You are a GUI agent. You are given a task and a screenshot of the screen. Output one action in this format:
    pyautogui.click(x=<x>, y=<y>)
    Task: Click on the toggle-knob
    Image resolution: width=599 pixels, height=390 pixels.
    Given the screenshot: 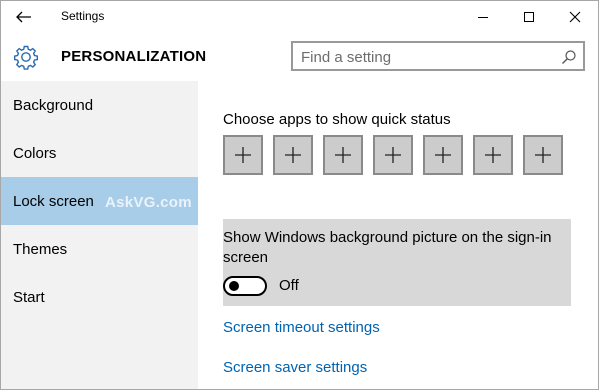 What is the action you would take?
    pyautogui.click(x=234, y=286)
    